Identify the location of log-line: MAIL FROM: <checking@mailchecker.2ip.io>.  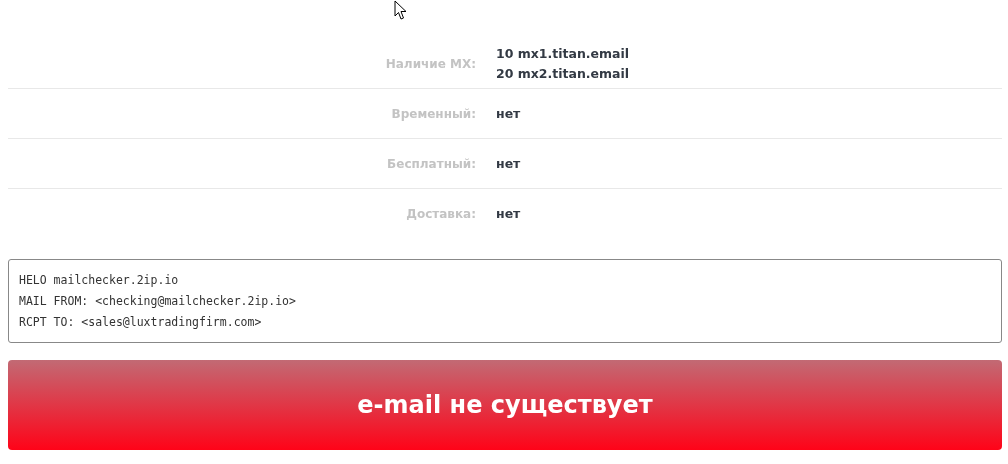
(158, 301).